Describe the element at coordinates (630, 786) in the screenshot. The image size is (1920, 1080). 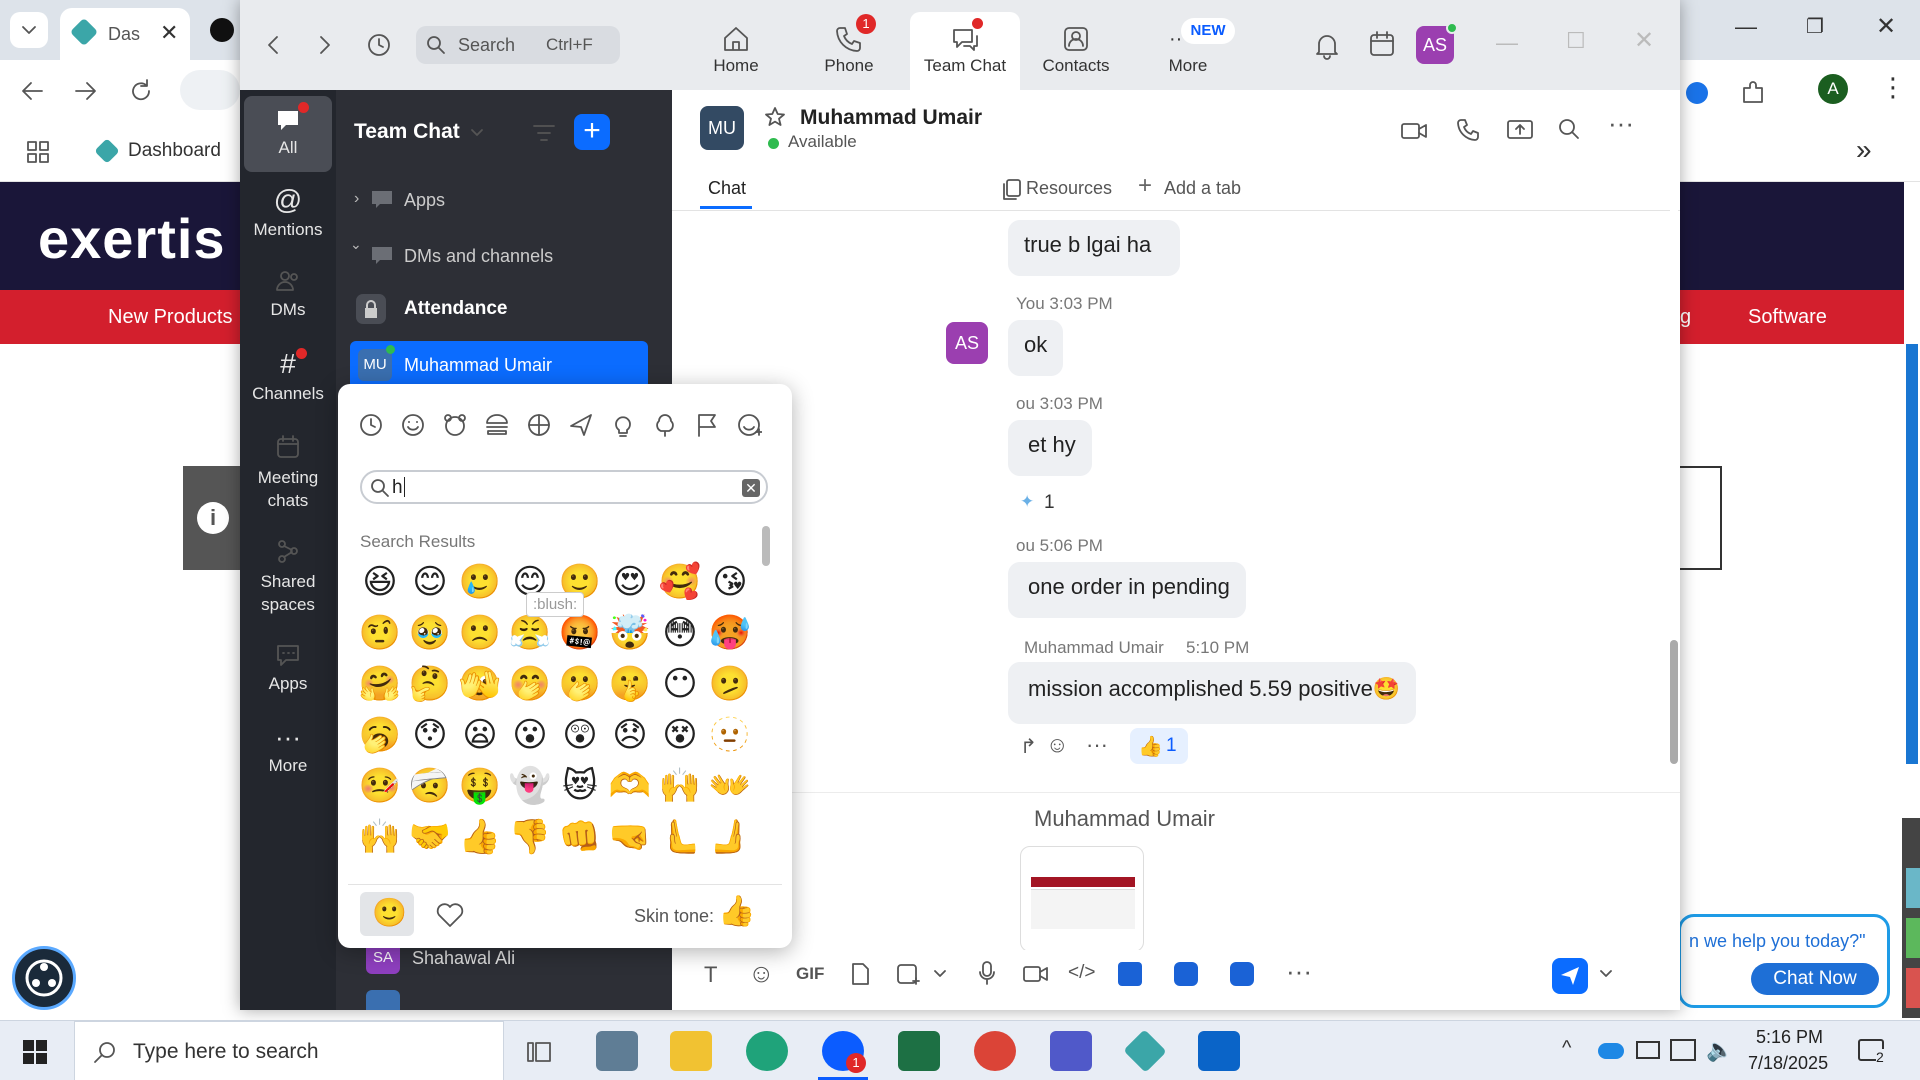
I see `emoji-result: 🫶` at that location.